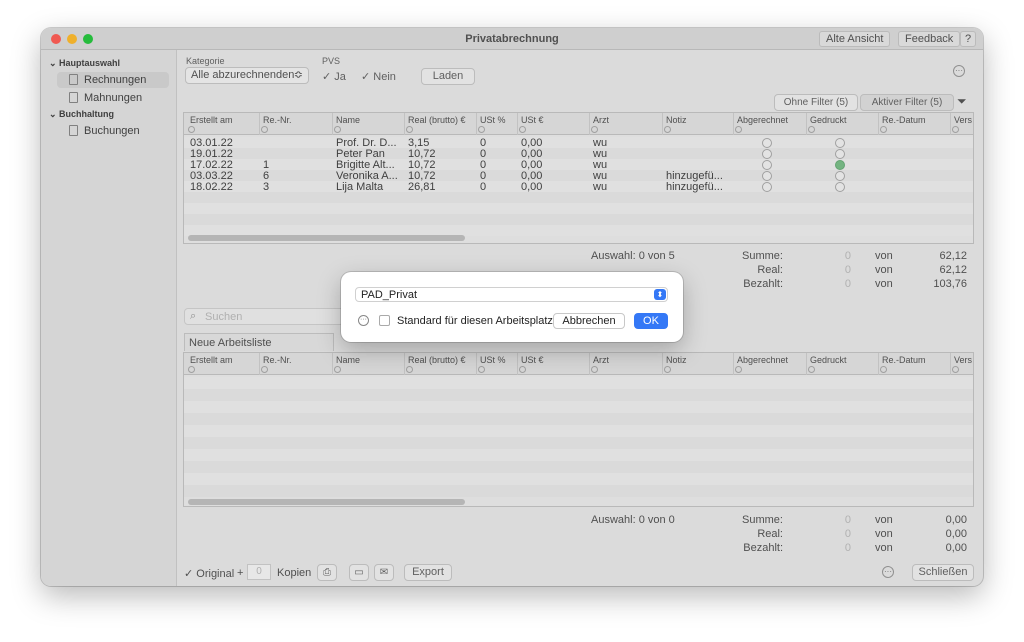 This screenshot has width=1024, height=642. Describe the element at coordinates (475, 321) in the screenshot. I see `standard-workplace-label: Standard für diesen Arbeitsplatz` at that location.